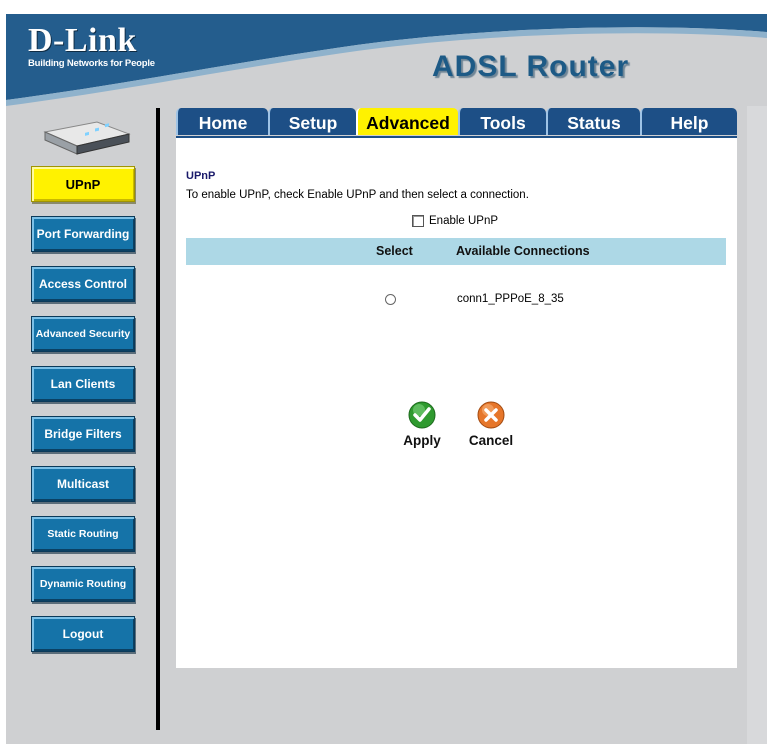 The width and height of the screenshot is (781, 744). Describe the element at coordinates (510, 299) in the screenshot. I see `connection-name: conn1_PPPoE_8_35` at that location.